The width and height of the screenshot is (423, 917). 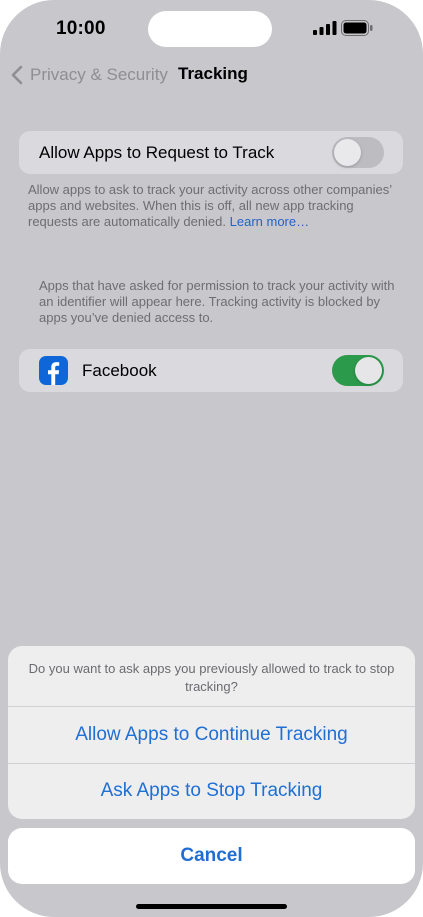 I want to click on ask-stop-tracking-button: Ask Apps to Stop Tracking, so click(x=211, y=791).